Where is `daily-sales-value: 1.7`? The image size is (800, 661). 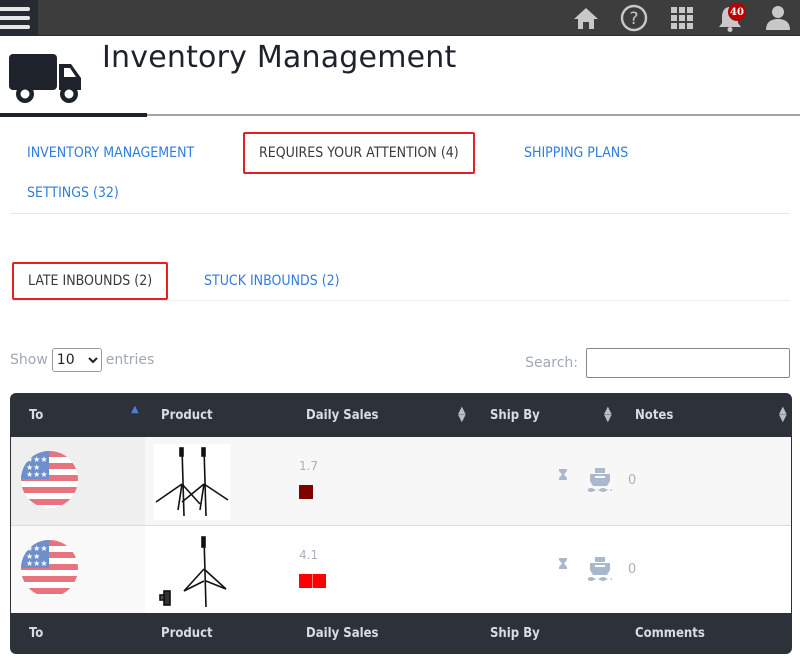
daily-sales-value: 1.7 is located at coordinates (309, 466).